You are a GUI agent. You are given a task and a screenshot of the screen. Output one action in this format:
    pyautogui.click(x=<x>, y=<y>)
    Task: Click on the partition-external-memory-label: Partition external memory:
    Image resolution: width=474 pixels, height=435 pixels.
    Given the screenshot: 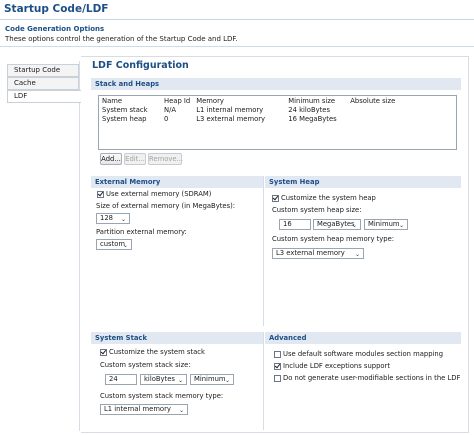 What is the action you would take?
    pyautogui.click(x=141, y=232)
    